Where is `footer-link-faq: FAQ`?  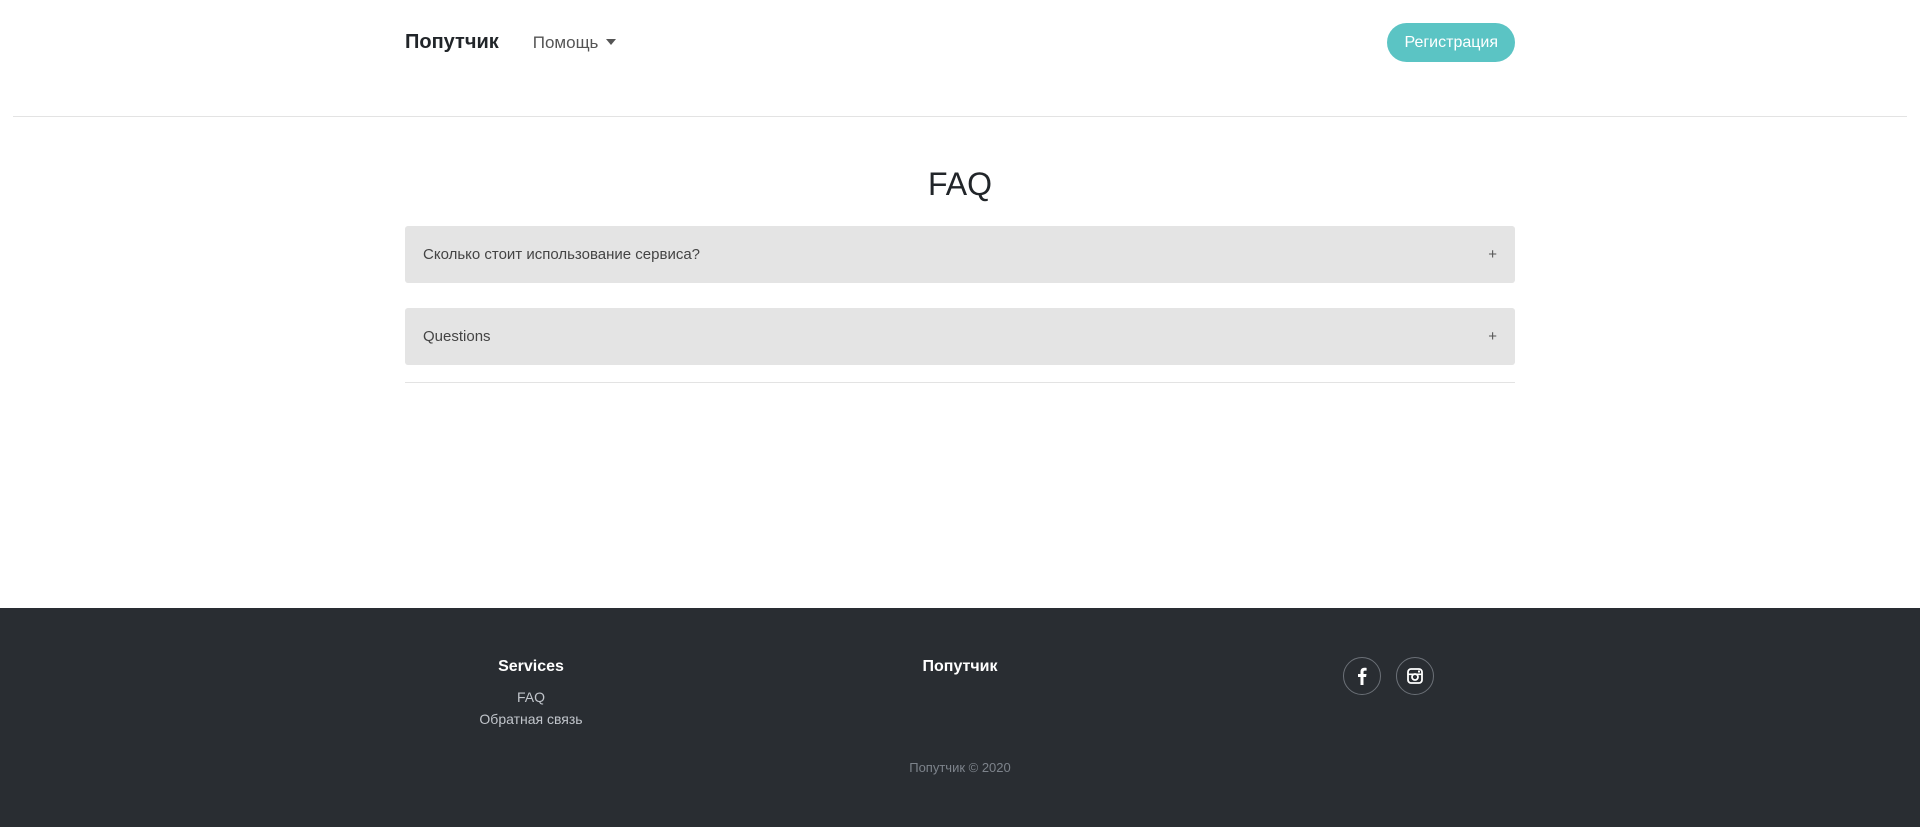
footer-link-faq: FAQ is located at coordinates (531, 697).